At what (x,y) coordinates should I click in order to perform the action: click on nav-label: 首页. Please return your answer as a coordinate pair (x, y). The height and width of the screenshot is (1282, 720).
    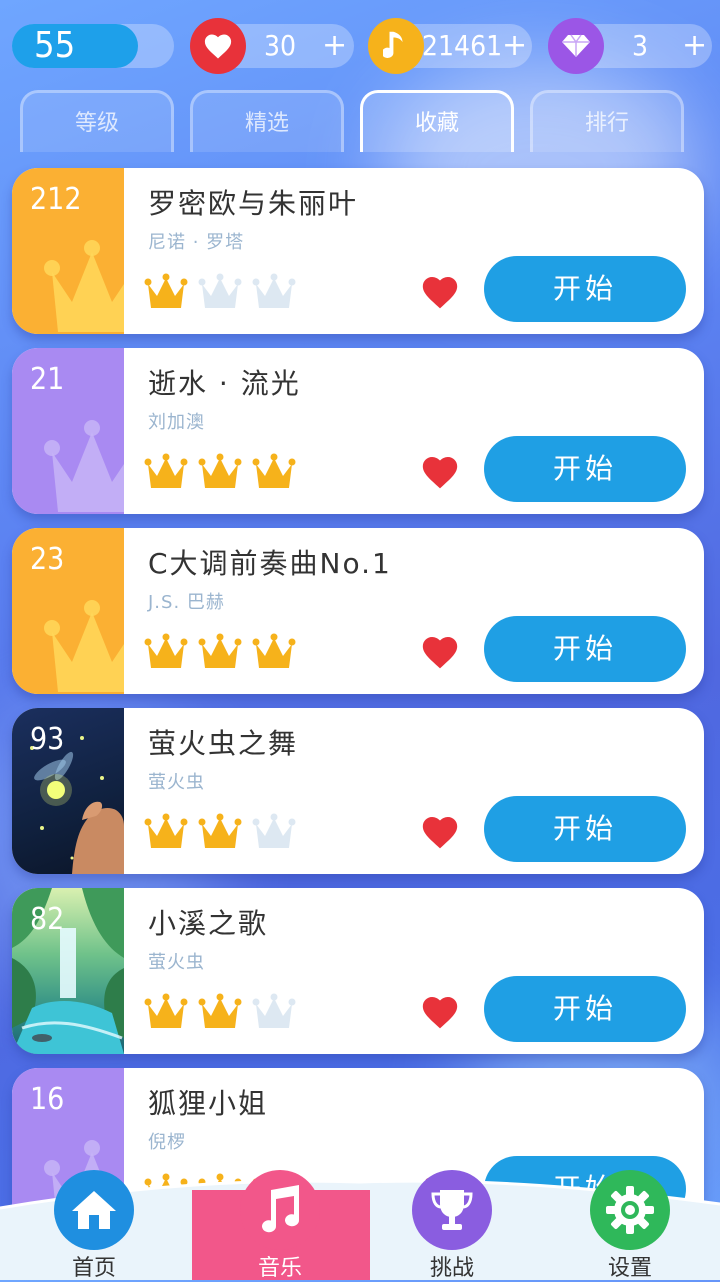
    Looking at the image, I should click on (93, 1268).